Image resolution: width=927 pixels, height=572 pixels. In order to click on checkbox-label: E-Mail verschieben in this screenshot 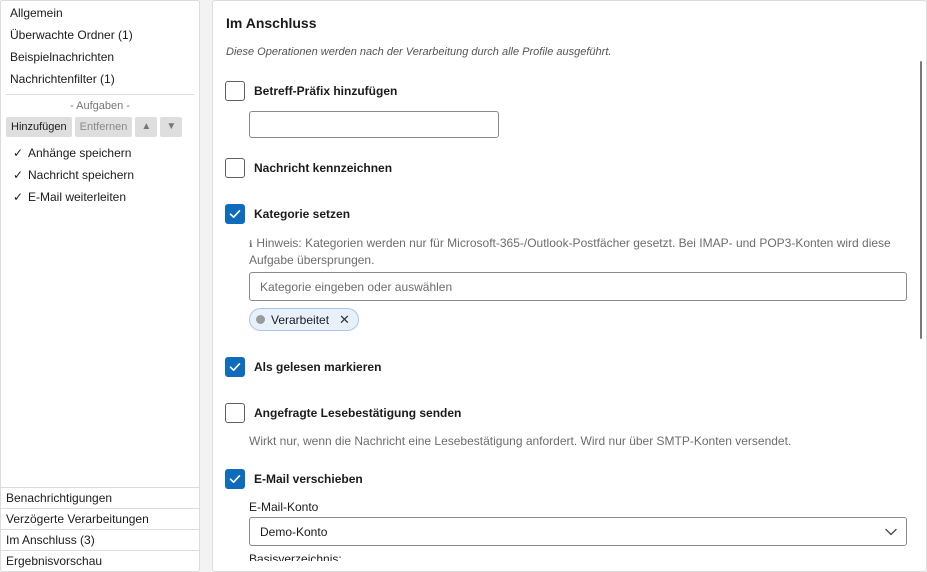, I will do `click(308, 479)`.